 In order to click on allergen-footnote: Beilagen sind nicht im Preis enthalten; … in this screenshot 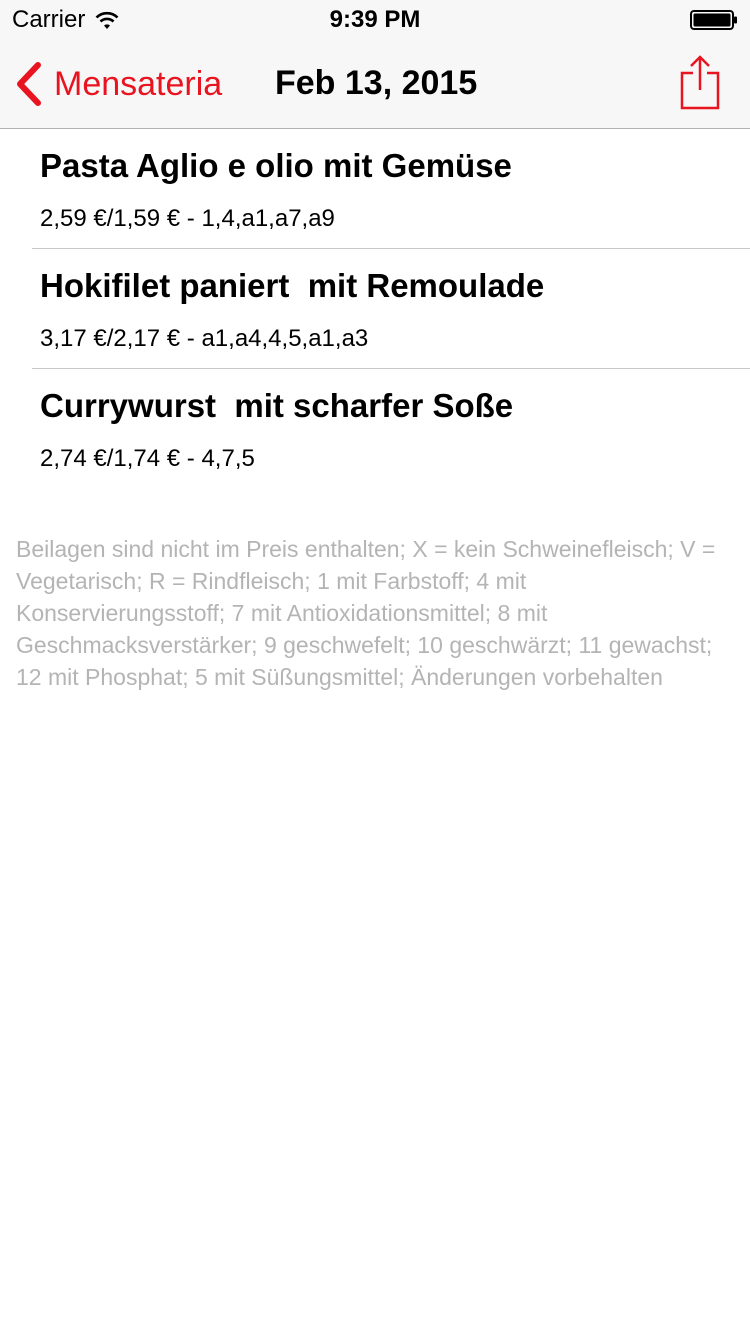, I will do `click(366, 613)`.